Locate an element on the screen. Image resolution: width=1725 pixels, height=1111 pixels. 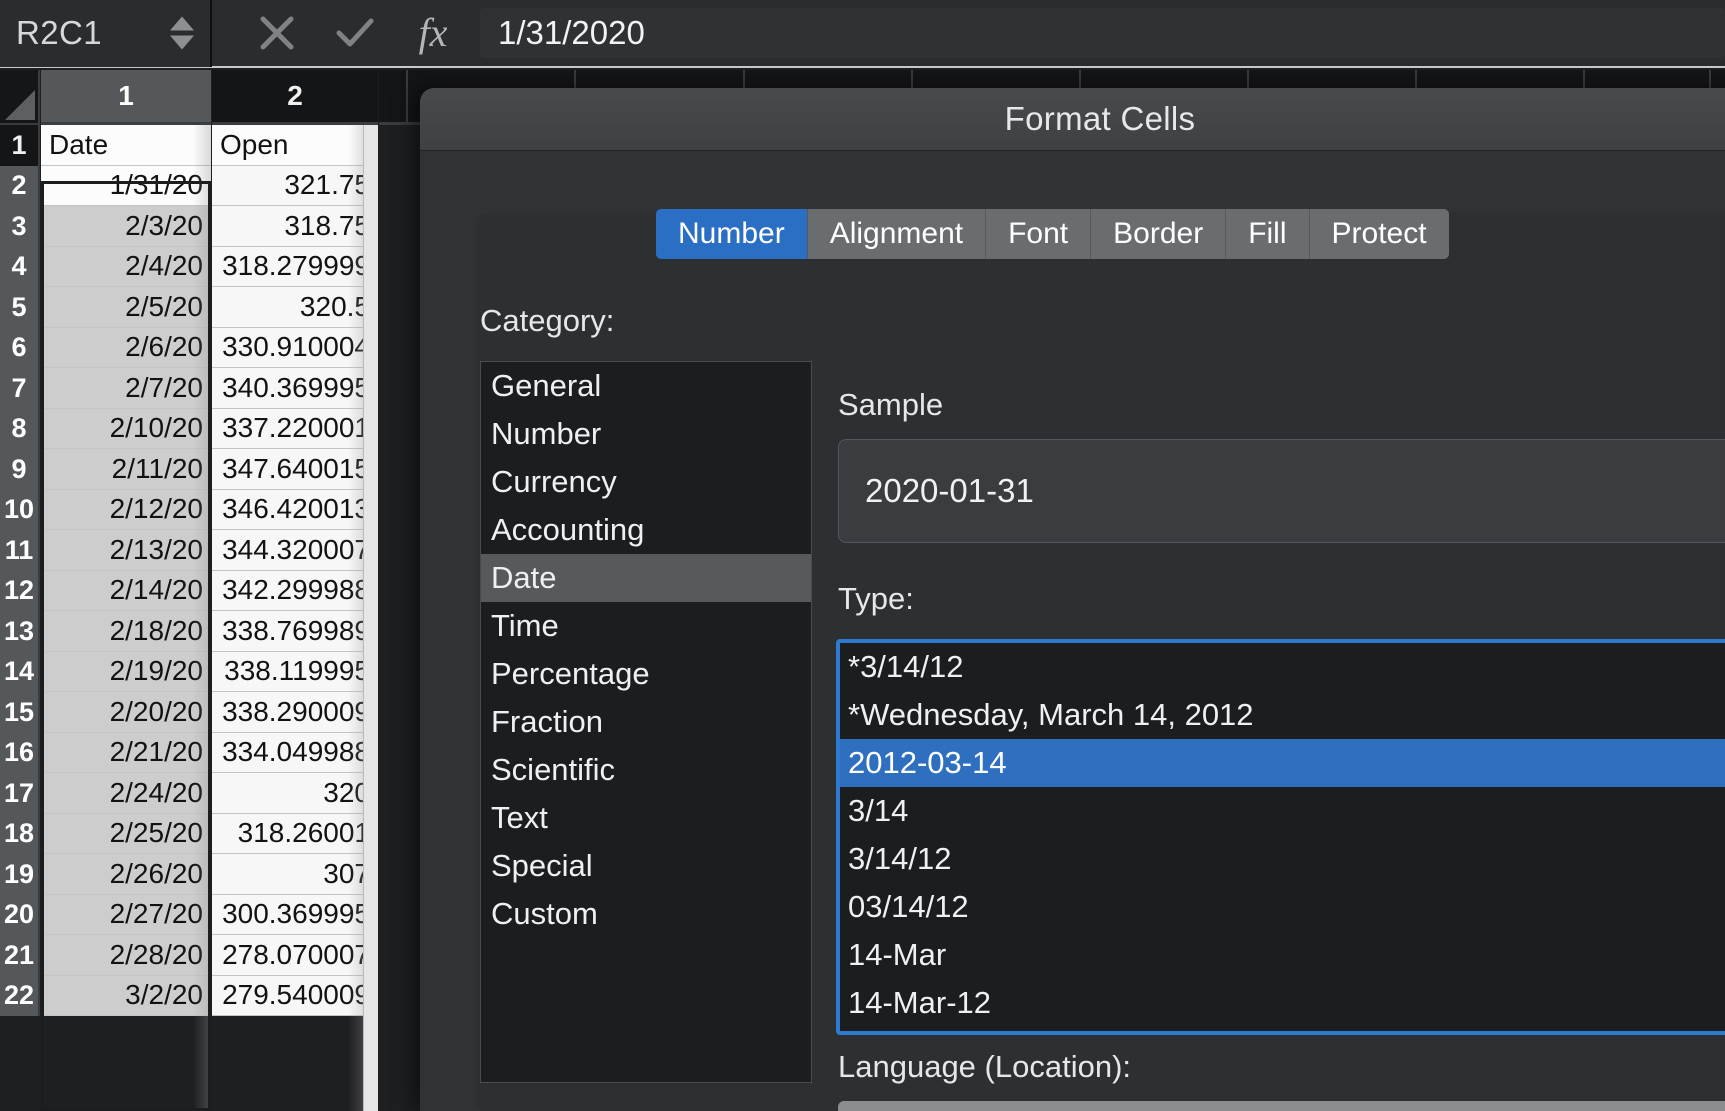
row-header: 6 is located at coordinates (20, 347).